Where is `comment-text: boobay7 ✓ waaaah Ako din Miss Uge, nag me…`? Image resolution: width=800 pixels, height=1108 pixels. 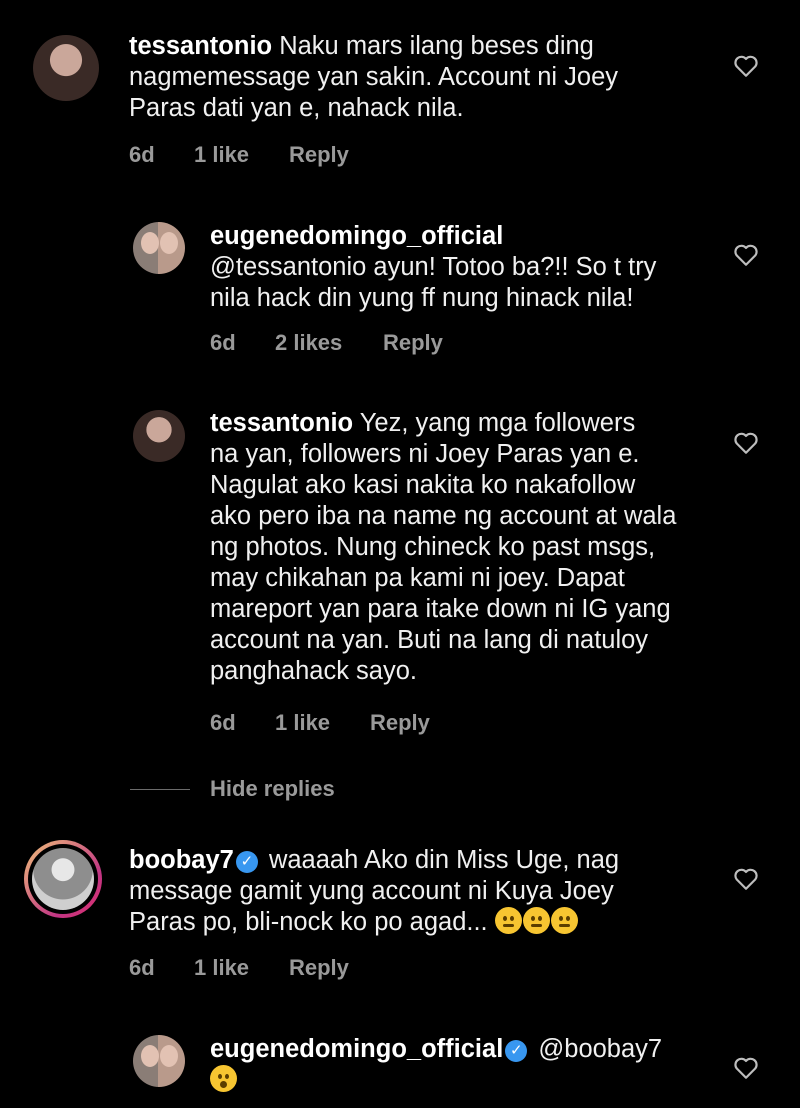 comment-text: boobay7 ✓ waaaah Ako din Miss Uge, nag me… is located at coordinates (374, 891).